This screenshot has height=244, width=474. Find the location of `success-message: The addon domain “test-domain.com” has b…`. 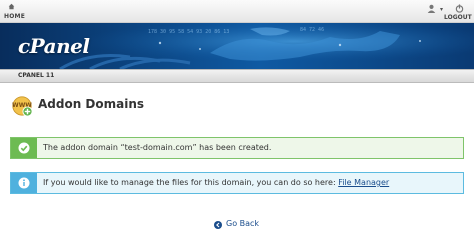

success-message: The addon domain “test-domain.com” has b… is located at coordinates (237, 148).